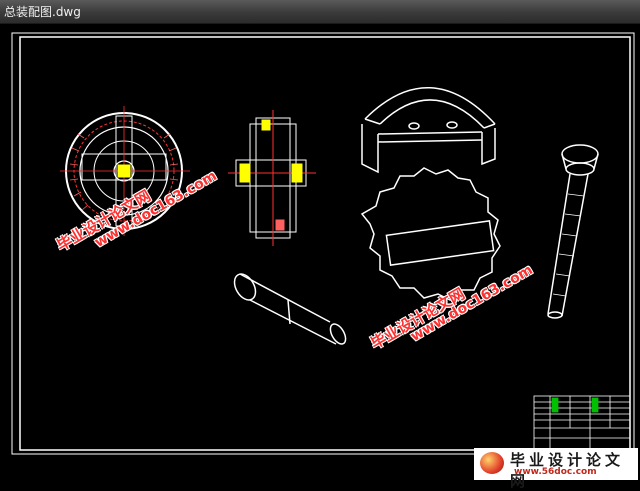  Describe the element at coordinates (573, 231) in the screenshot. I see `bolt-3d` at that location.